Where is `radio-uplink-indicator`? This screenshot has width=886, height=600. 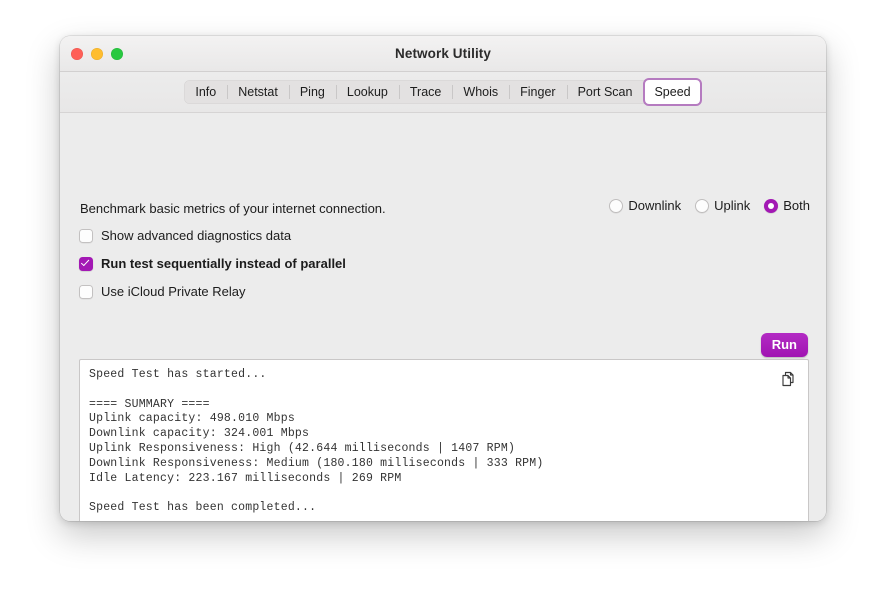
radio-uplink-indicator is located at coordinates (702, 205).